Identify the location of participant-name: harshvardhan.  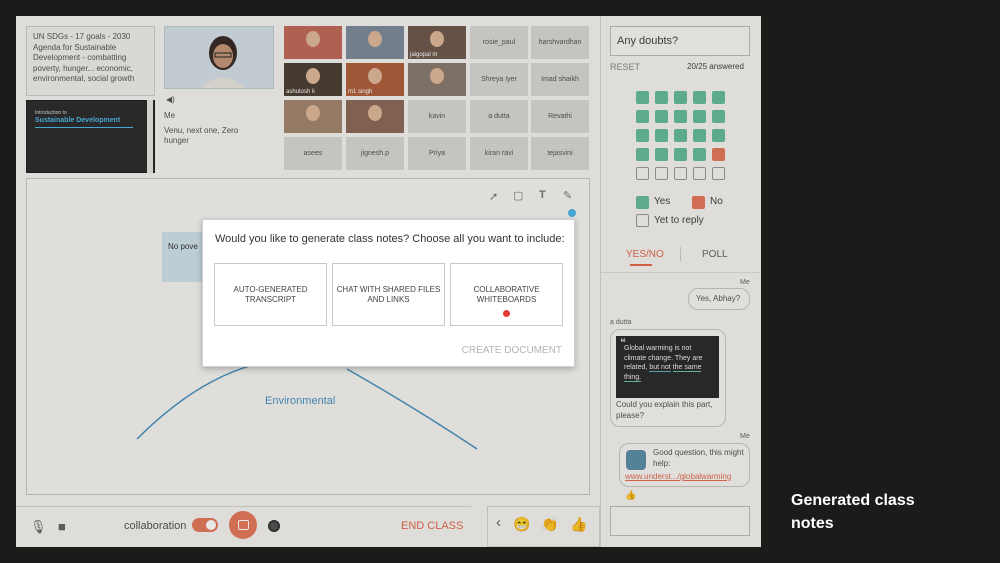
(560, 42).